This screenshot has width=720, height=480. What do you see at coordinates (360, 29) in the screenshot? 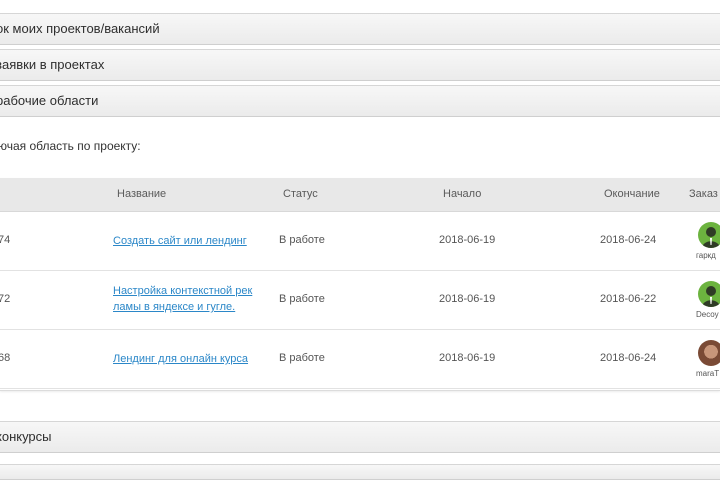
I see `section-my-projects: ок моих проектов/вакансий` at bounding box center [360, 29].